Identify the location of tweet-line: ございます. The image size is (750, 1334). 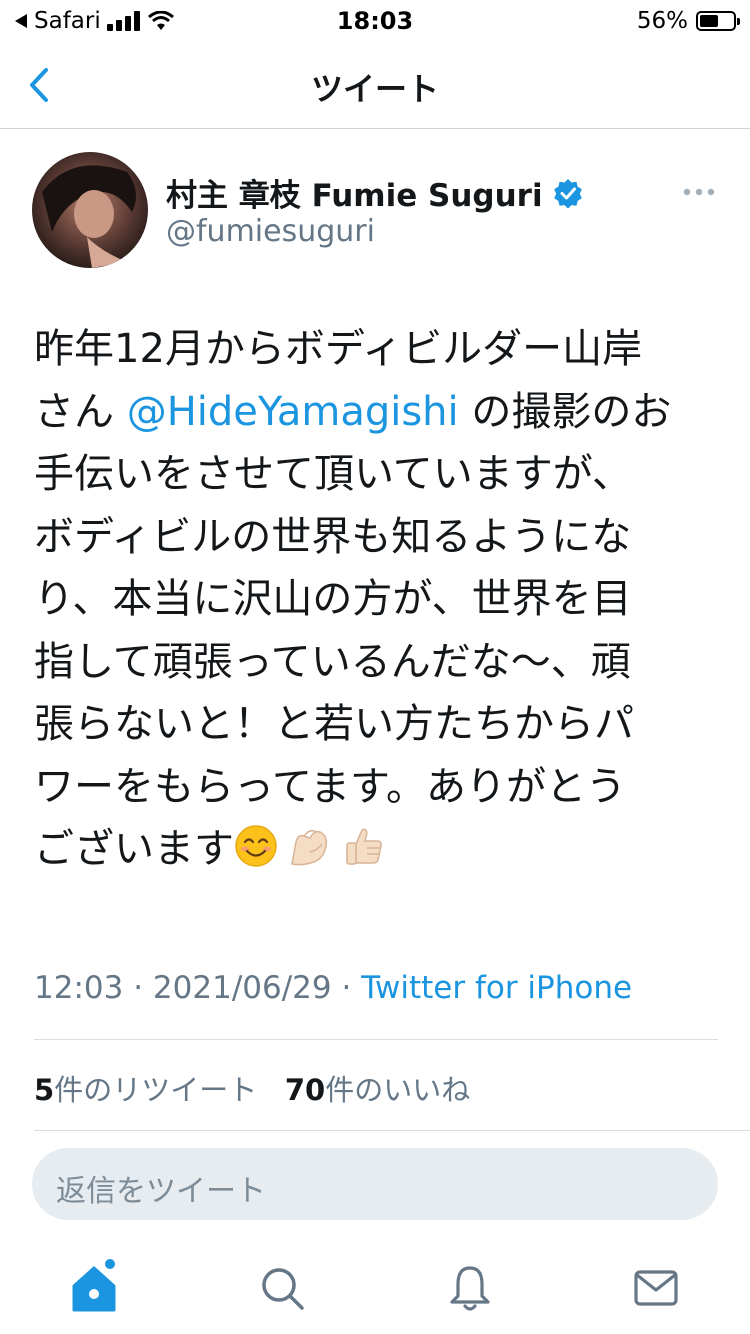
(379, 849).